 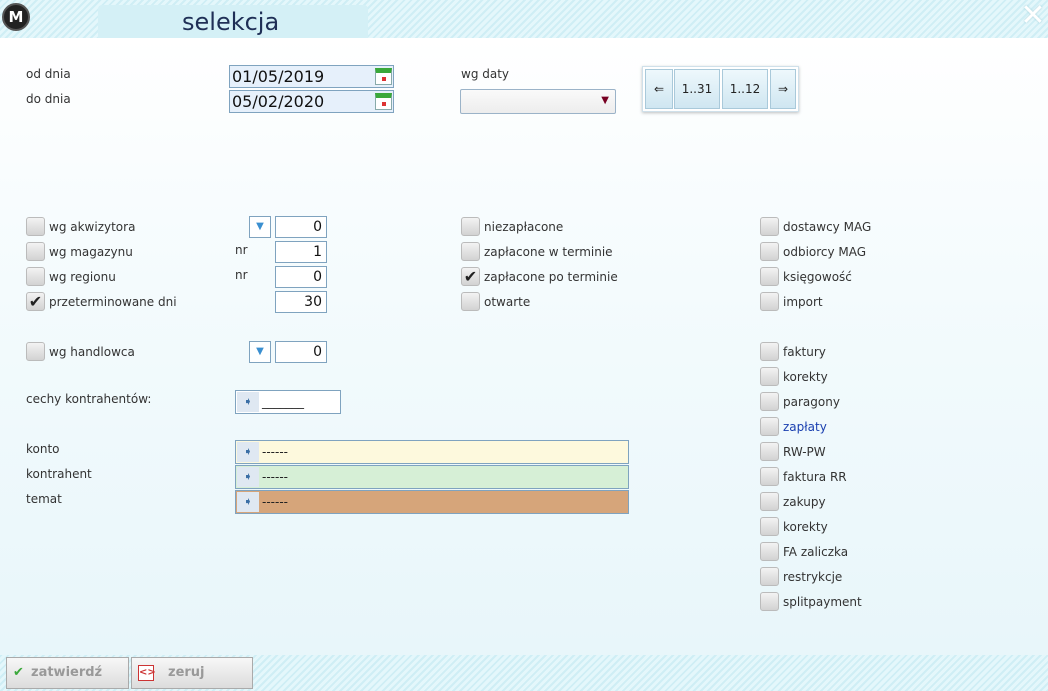 What do you see at coordinates (260, 227) in the screenshot?
I see `akwizytor-dropdown-icon: ▼` at bounding box center [260, 227].